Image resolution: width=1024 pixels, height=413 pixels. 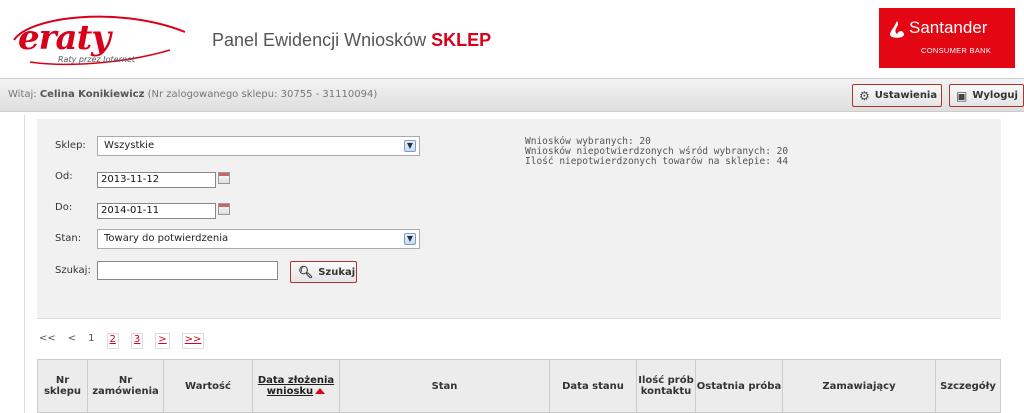 What do you see at coordinates (166, 238) in the screenshot?
I see `state-select-value: Towary do potwierdzenia` at bounding box center [166, 238].